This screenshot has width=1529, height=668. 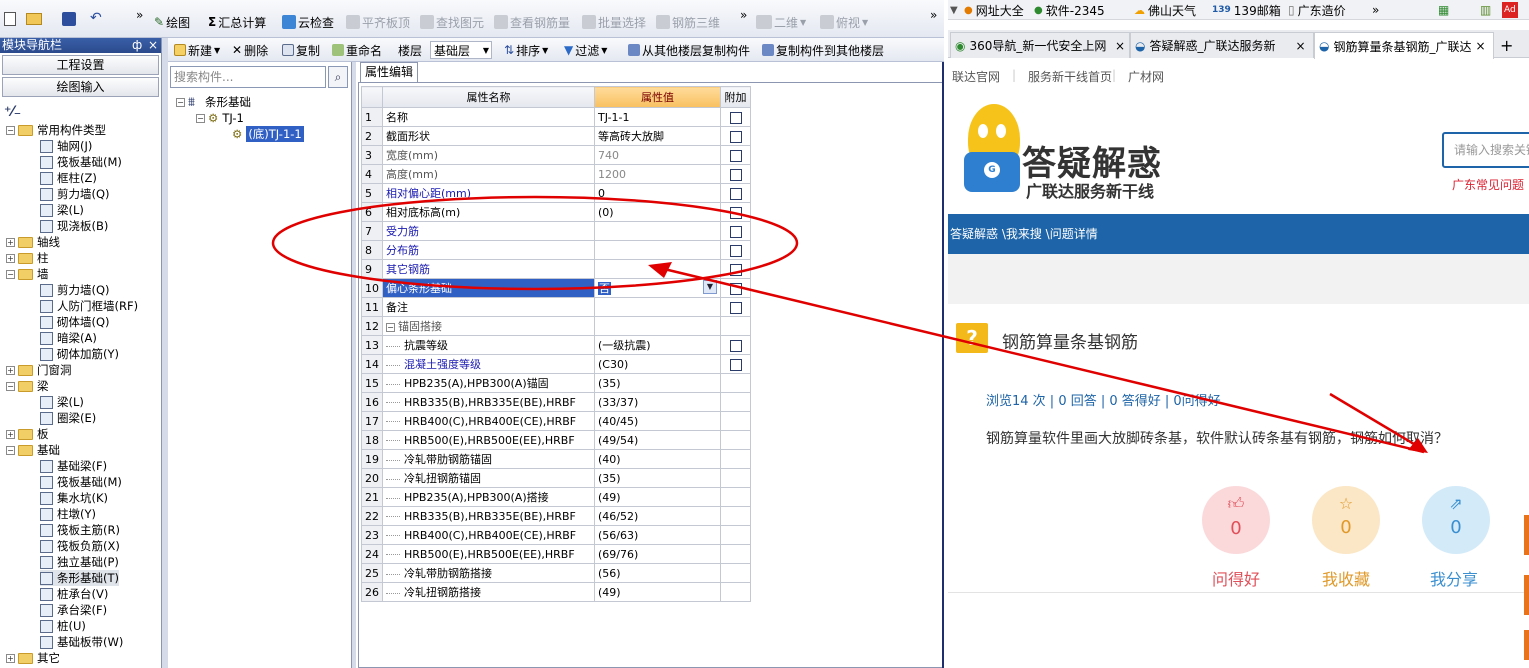 What do you see at coordinates (556, 554) in the screenshot?
I see `property-row: 24 HRB500(E),HRB500E(EE),HRBF (69/76)` at bounding box center [556, 554].